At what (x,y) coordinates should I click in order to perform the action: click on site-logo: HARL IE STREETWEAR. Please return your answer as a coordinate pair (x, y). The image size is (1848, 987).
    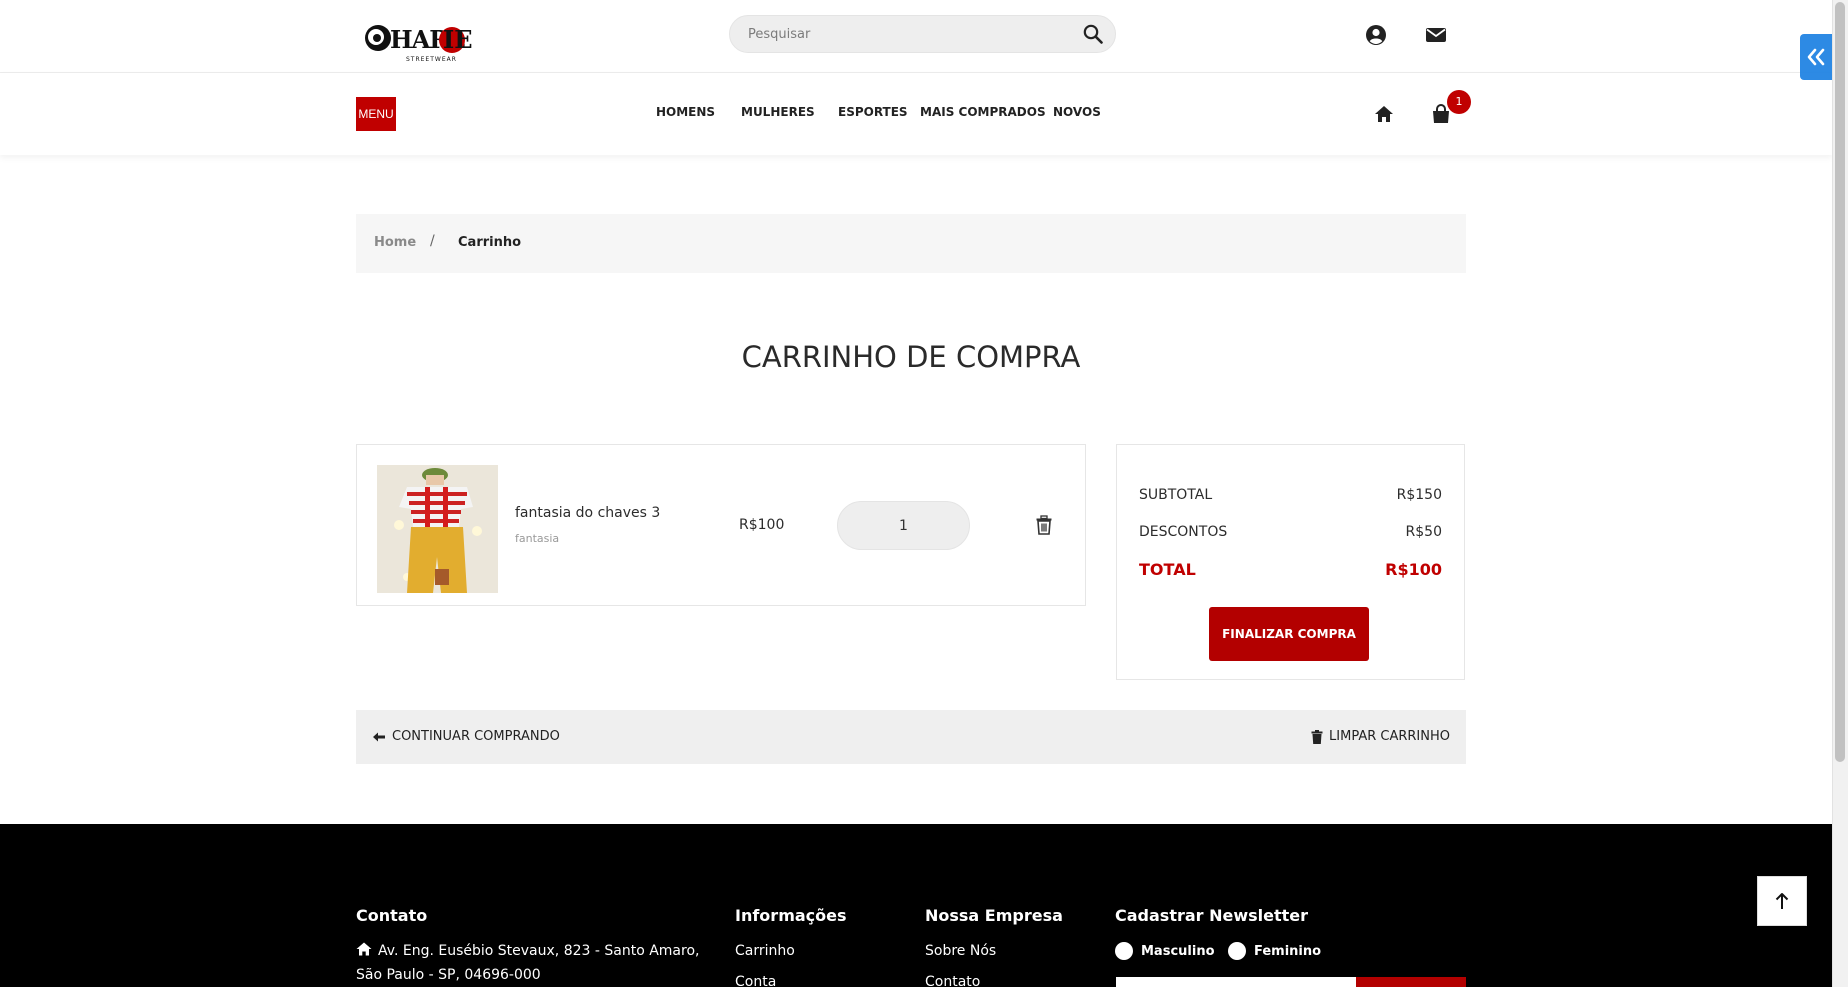
    Looking at the image, I should click on (424, 41).